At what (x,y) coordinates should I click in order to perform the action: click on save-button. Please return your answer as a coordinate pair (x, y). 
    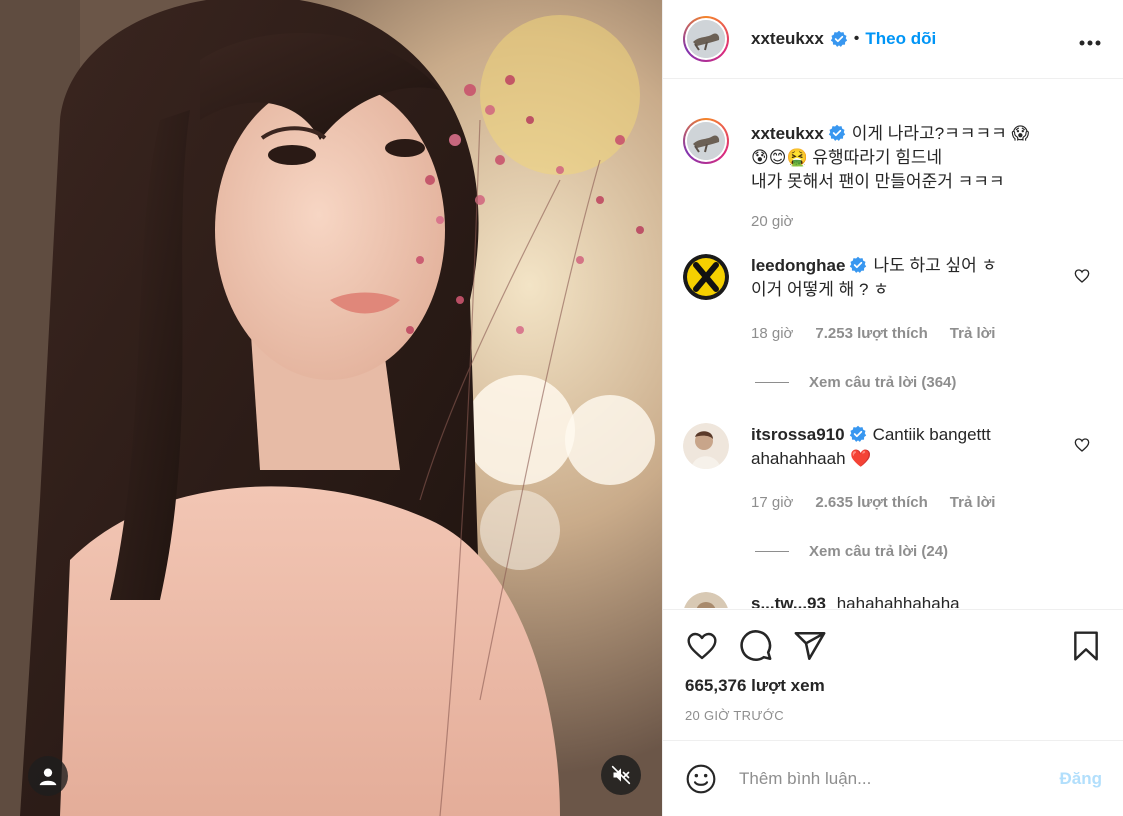
    Looking at the image, I should click on (1086, 646).